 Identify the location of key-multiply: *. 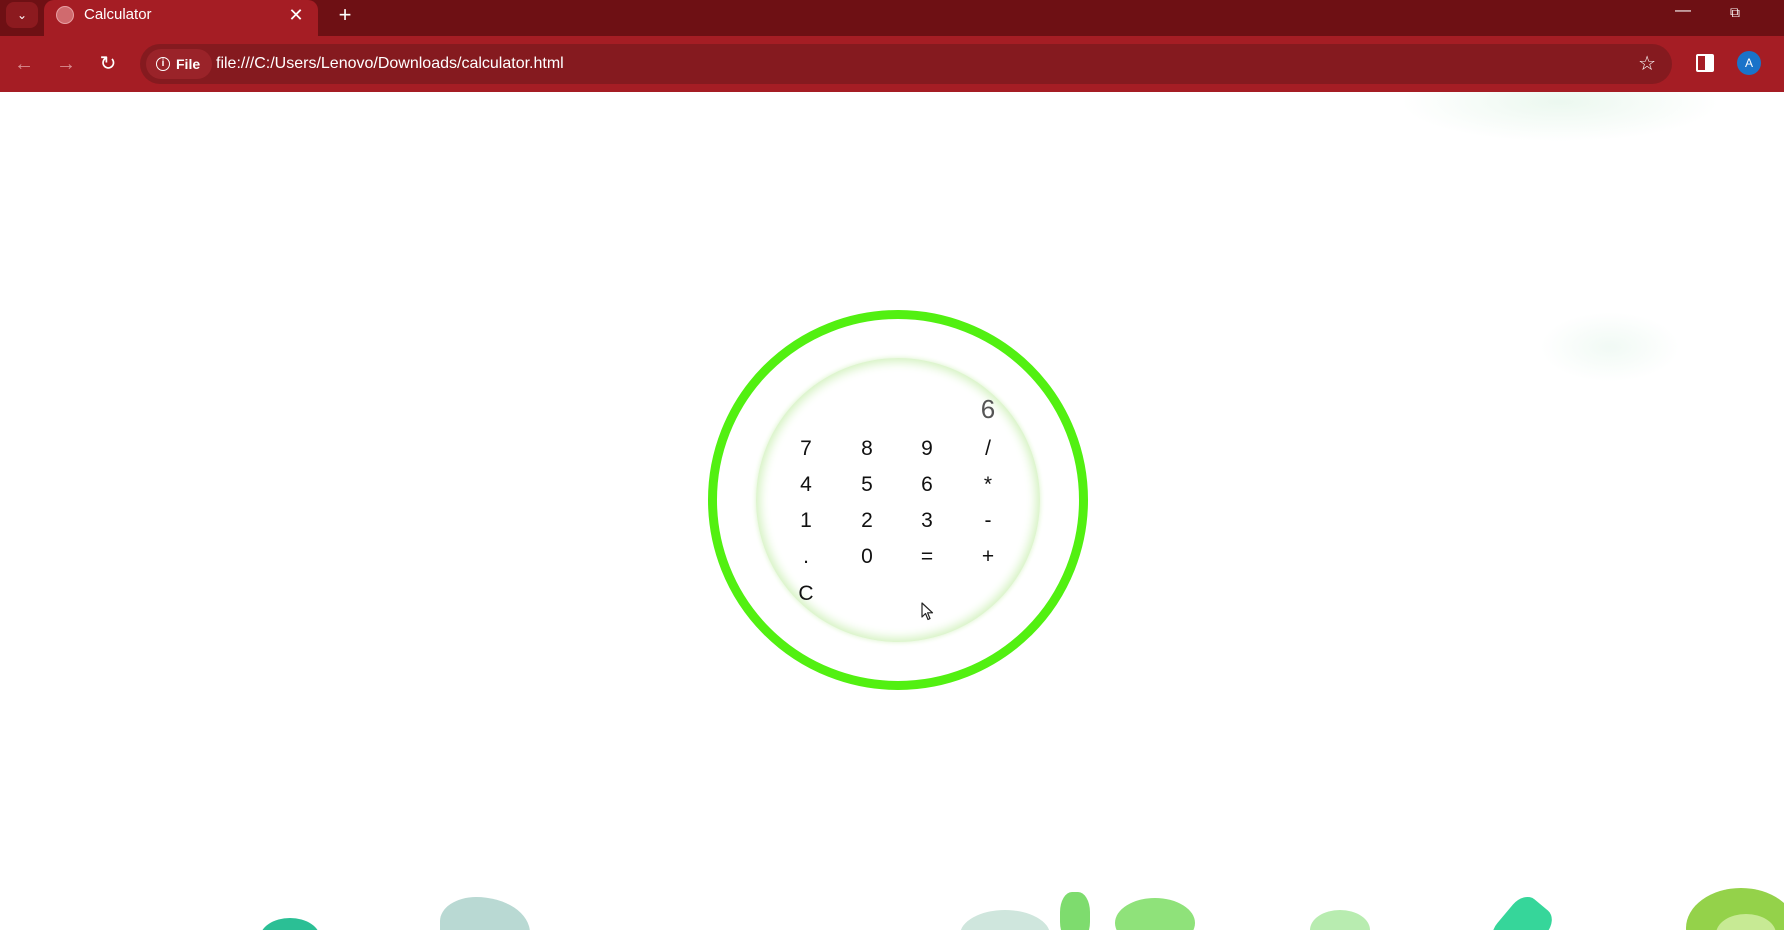
(988, 485).